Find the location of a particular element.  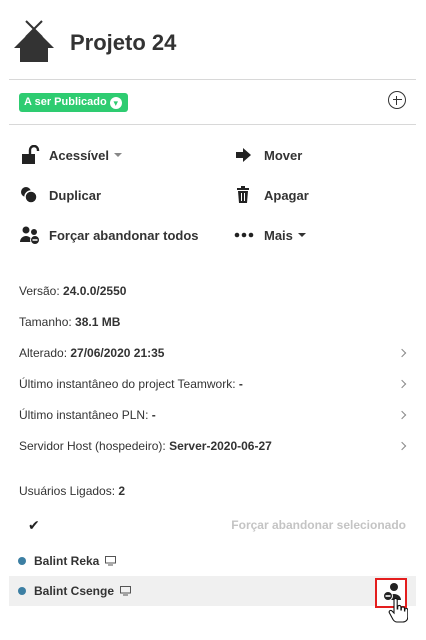

ellipsis-icon is located at coordinates (246, 235).